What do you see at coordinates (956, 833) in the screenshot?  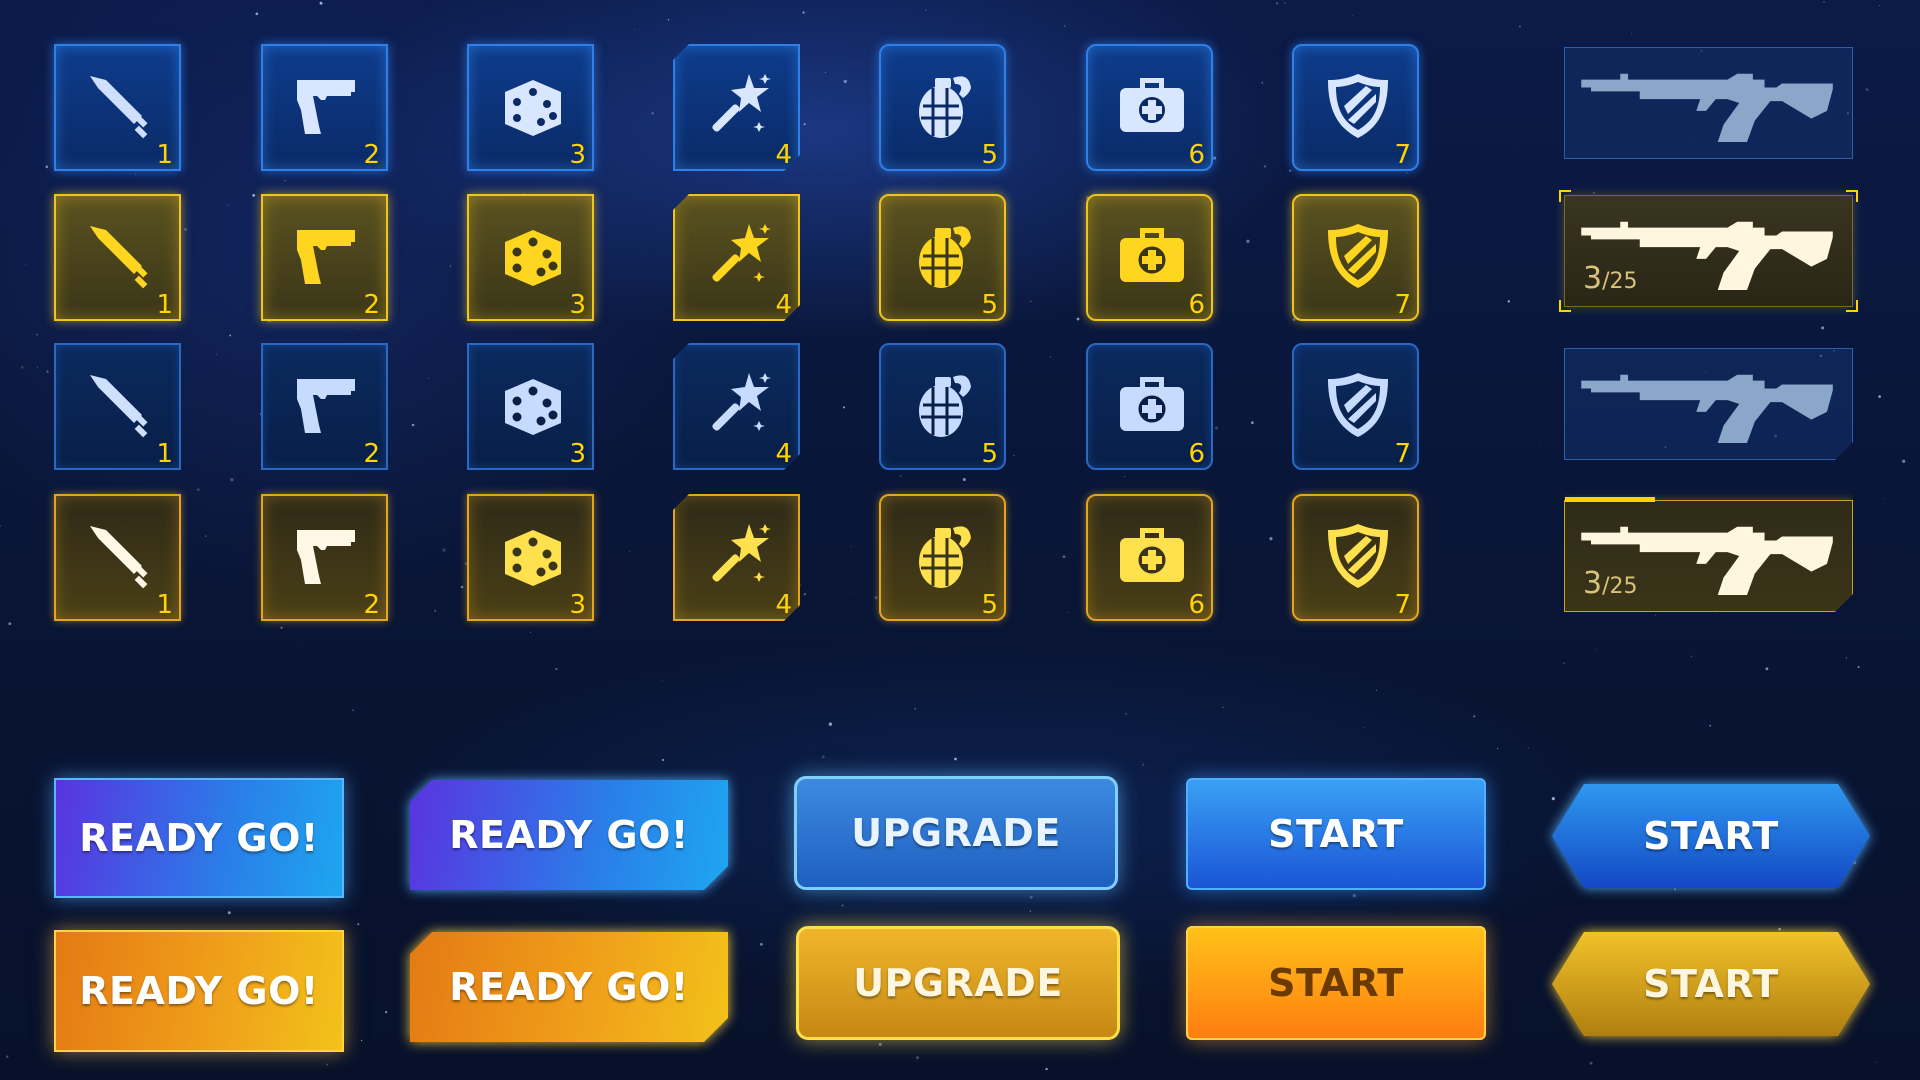 I see `upgrade-button-blue: UPGRADE` at bounding box center [956, 833].